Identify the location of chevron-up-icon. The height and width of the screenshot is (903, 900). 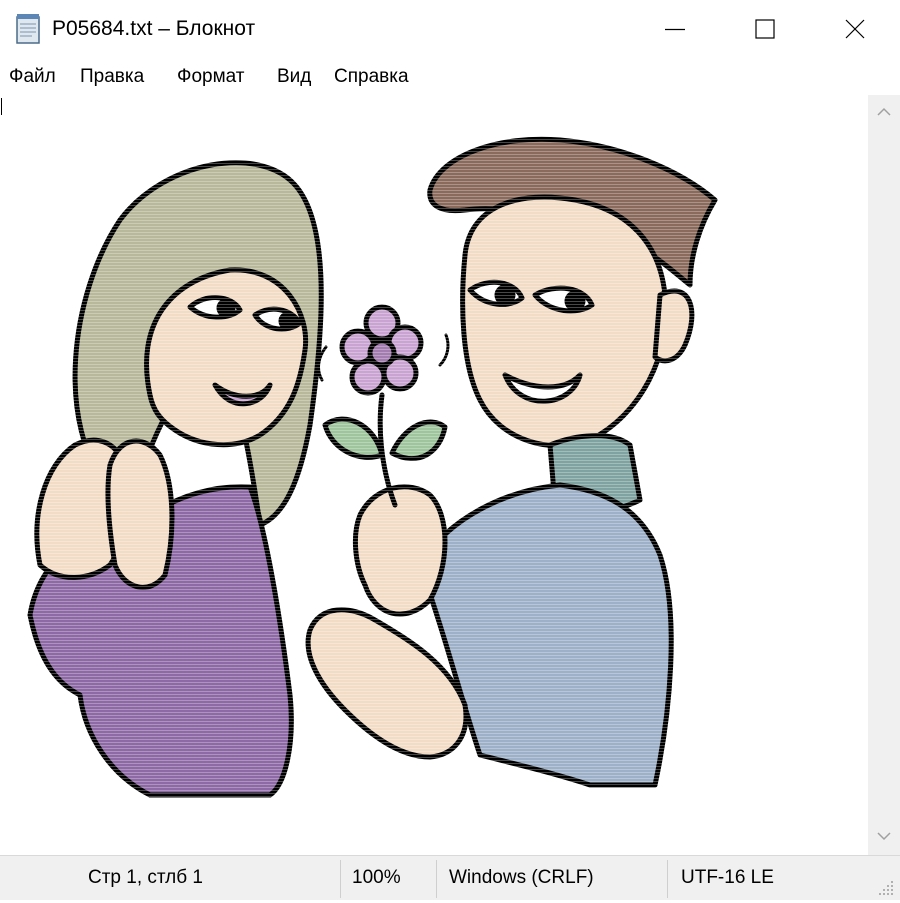
(884, 111).